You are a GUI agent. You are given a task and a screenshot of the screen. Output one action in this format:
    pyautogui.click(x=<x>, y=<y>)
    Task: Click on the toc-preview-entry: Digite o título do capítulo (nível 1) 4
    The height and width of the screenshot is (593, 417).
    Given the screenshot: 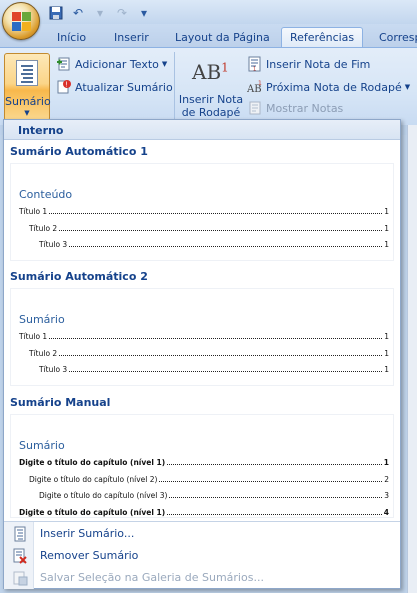 What is the action you would take?
    pyautogui.click(x=204, y=512)
    